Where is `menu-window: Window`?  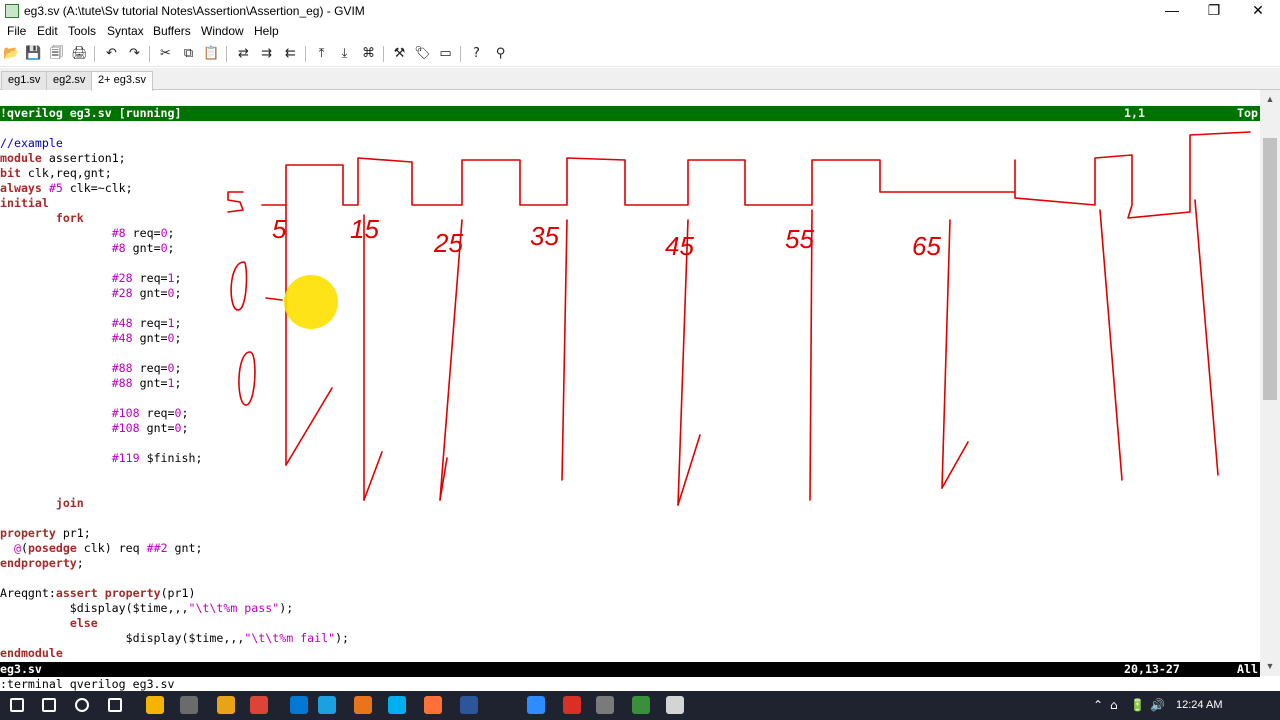
menu-window: Window is located at coordinates (222, 31).